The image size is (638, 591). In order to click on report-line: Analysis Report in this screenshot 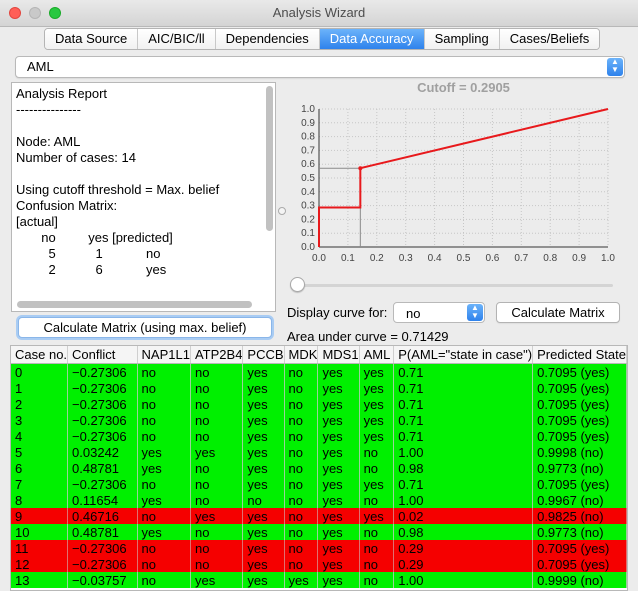, I will do `click(62, 93)`.